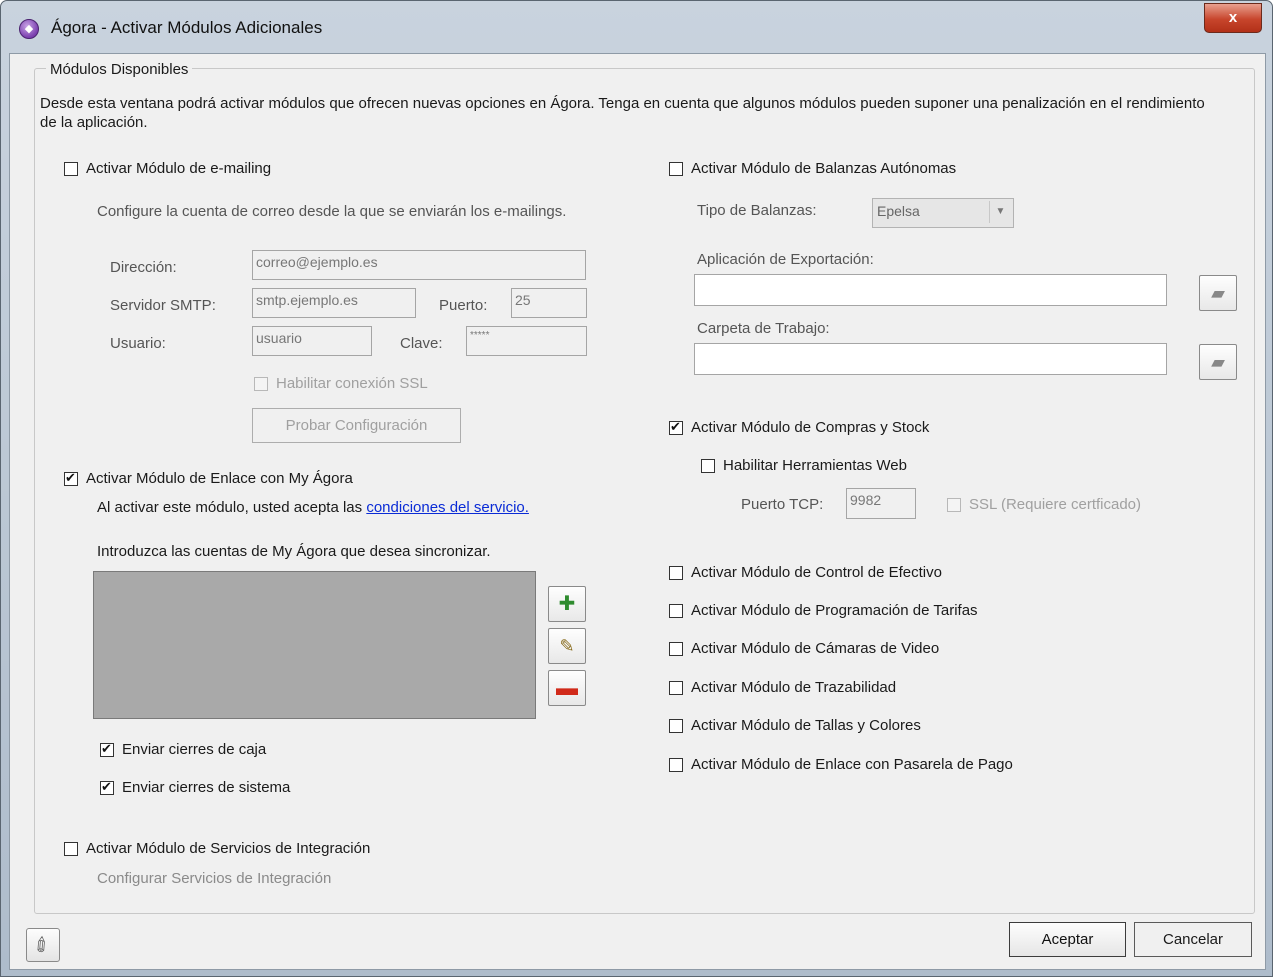  What do you see at coordinates (785, 259) in the screenshot?
I see `export-app-label: Aplicación de Exportación:` at bounding box center [785, 259].